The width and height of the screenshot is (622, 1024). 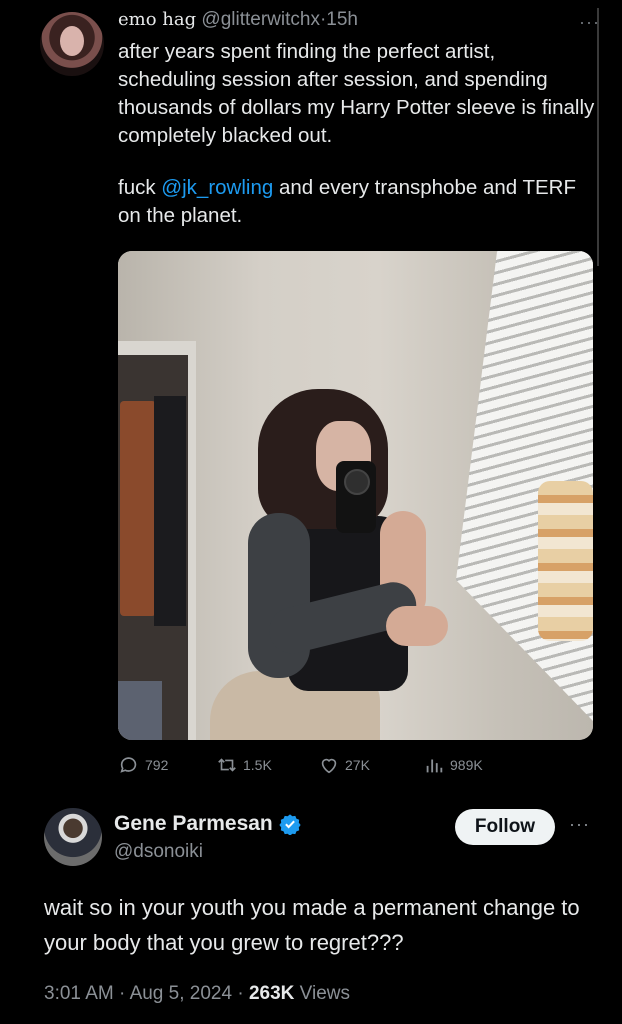 What do you see at coordinates (140, 187) in the screenshot?
I see `tweet-text-fragment: fuck` at bounding box center [140, 187].